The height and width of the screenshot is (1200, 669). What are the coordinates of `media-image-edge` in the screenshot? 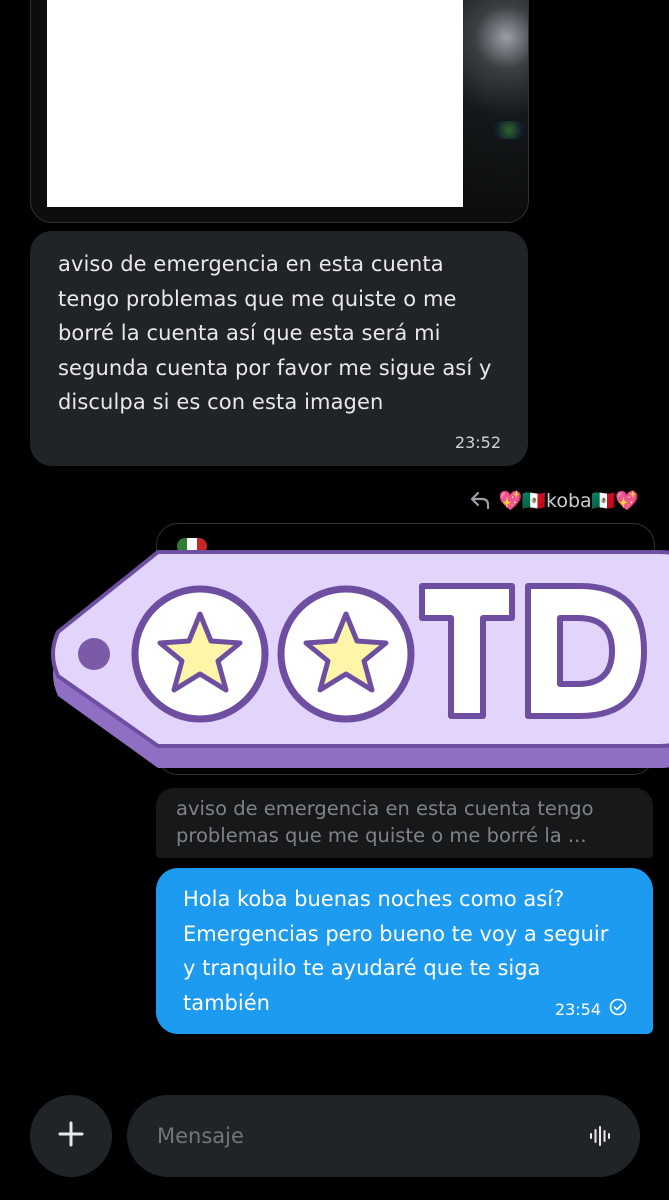 It's located at (495, 103).